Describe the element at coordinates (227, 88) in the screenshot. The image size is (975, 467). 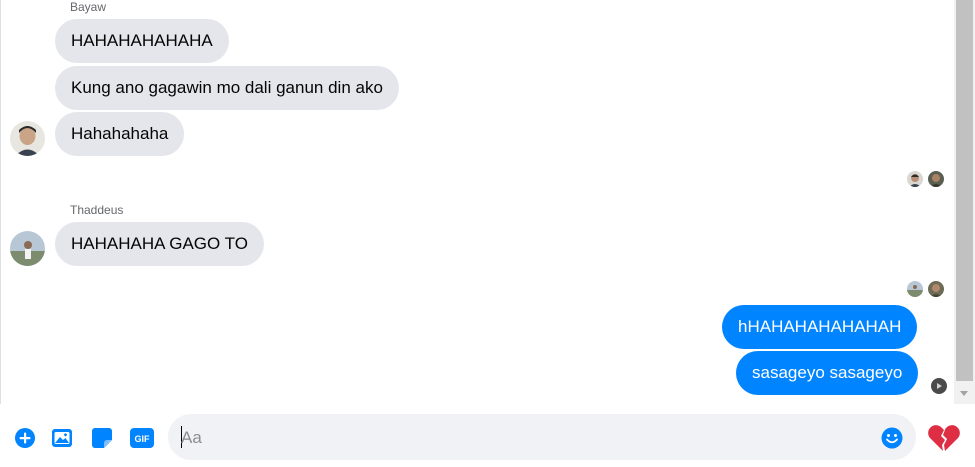
I see `message-bubble: Kung ano gagawin mo dali ganun din ako` at that location.